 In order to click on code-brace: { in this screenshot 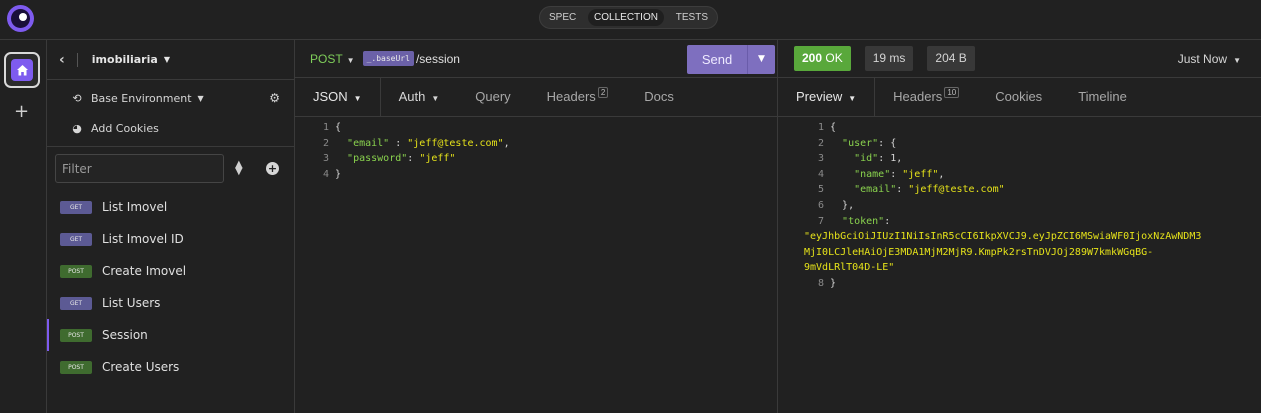, I will do `click(338, 127)`.